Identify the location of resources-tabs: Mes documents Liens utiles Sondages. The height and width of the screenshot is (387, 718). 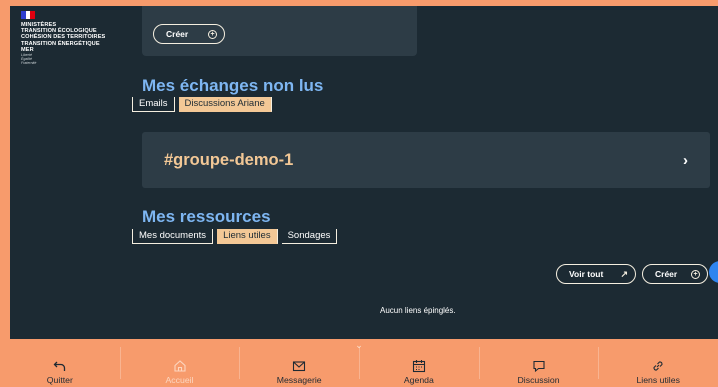
(235, 236).